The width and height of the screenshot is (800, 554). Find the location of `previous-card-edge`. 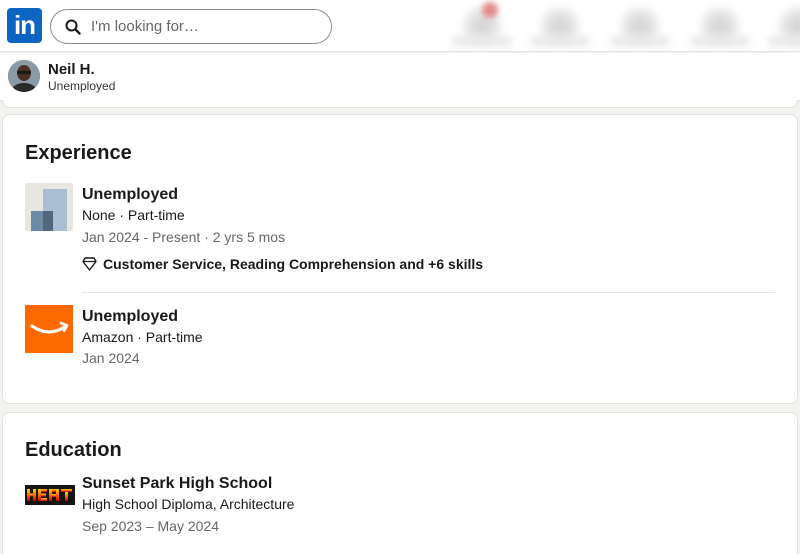

previous-card-edge is located at coordinates (400, 104).